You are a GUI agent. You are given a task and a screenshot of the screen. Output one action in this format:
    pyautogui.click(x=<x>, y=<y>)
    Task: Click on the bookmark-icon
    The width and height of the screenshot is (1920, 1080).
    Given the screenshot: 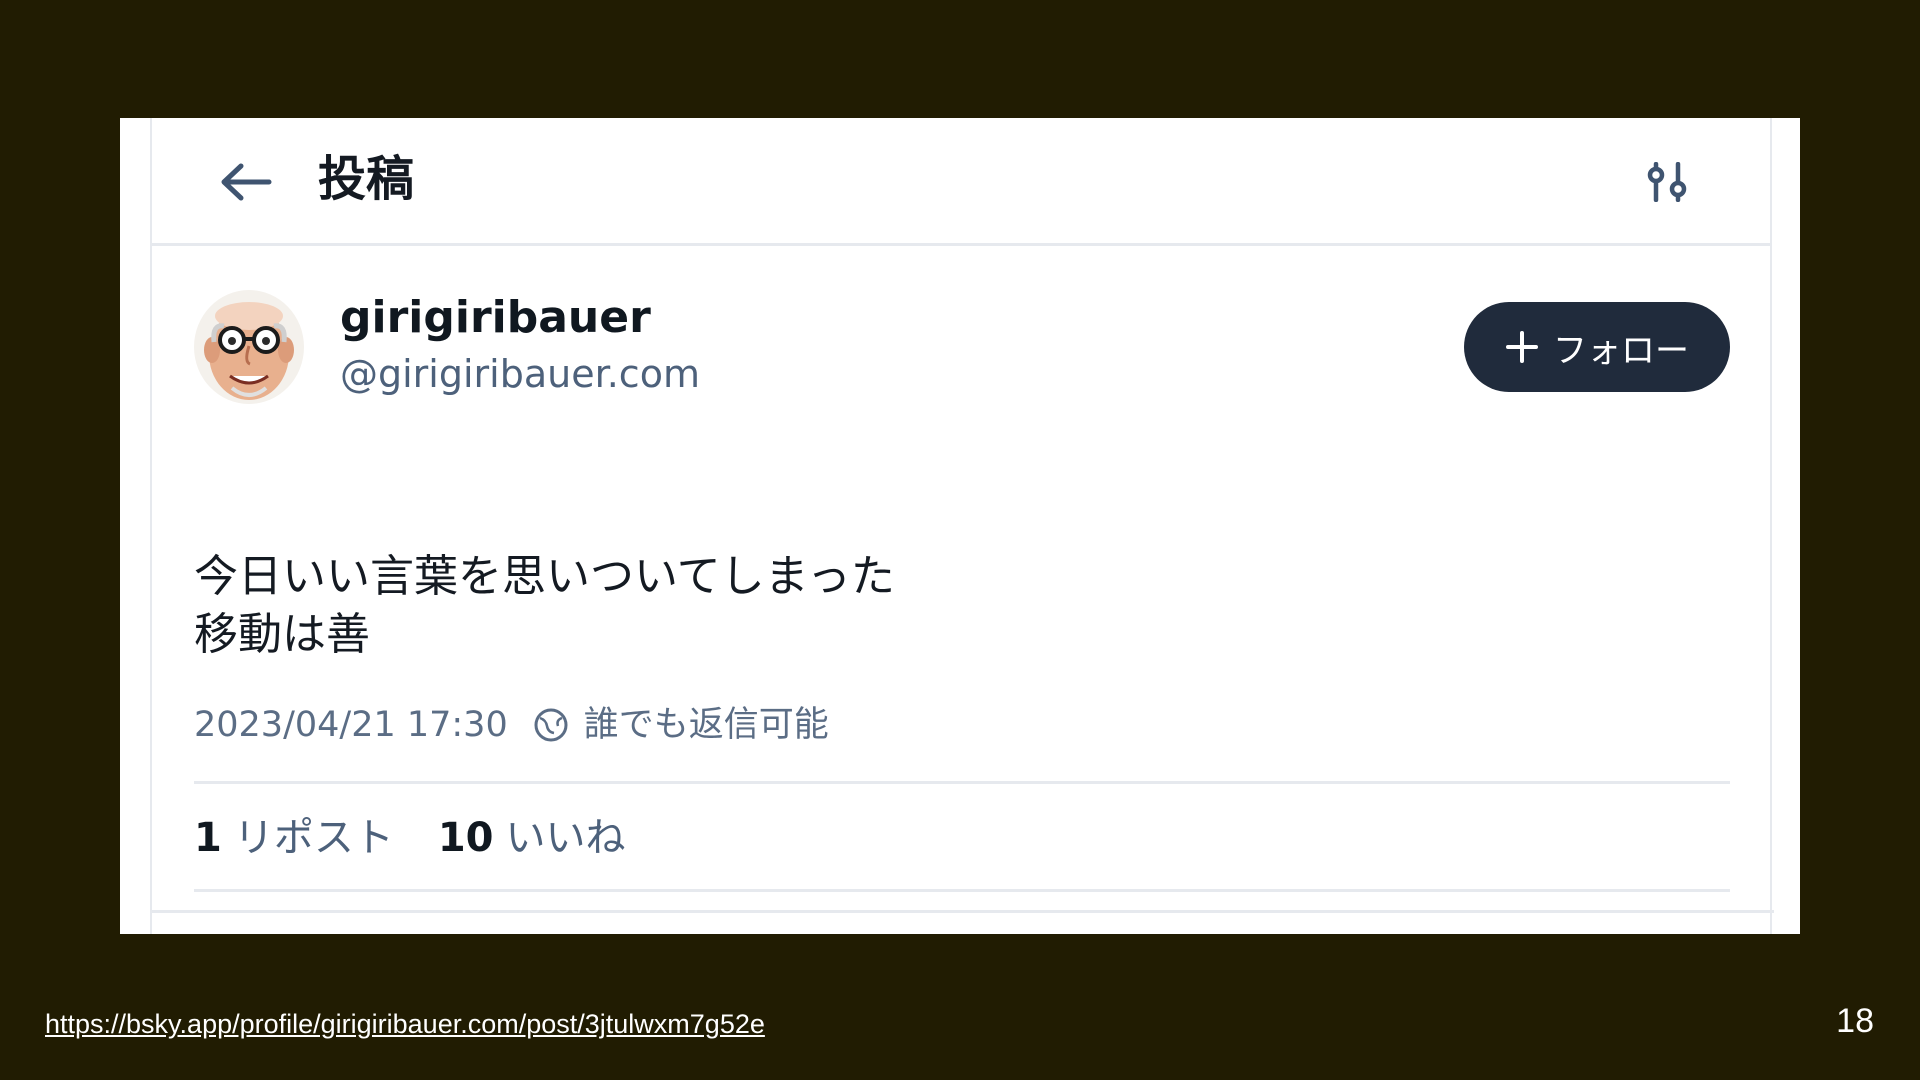 What is the action you would take?
    pyautogui.click(x=1468, y=933)
    